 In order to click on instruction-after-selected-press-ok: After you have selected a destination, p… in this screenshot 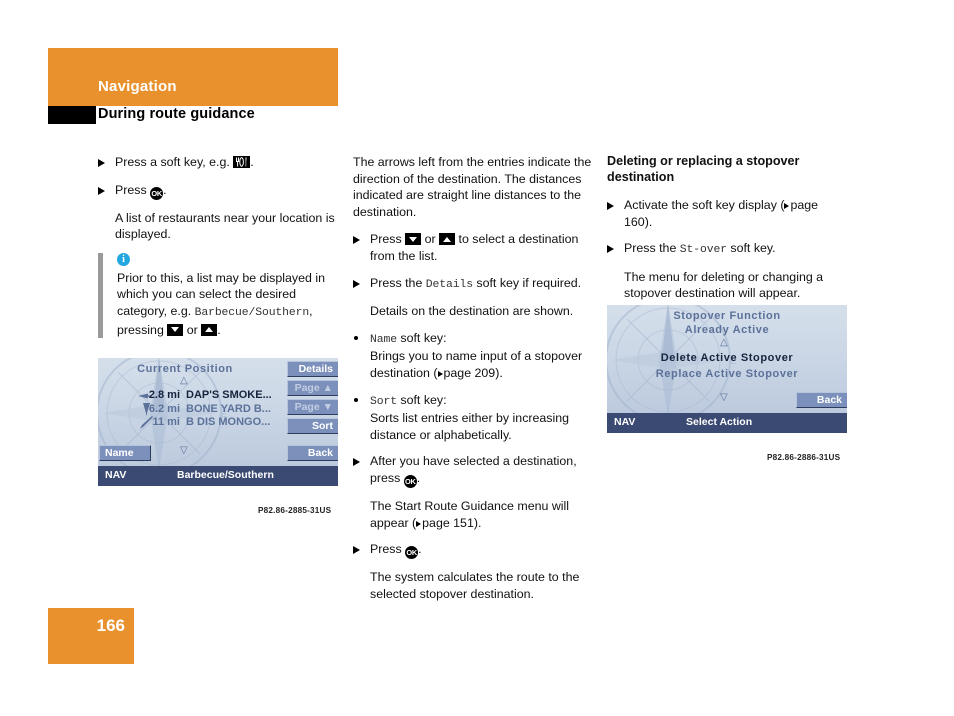, I will do `click(474, 470)`.